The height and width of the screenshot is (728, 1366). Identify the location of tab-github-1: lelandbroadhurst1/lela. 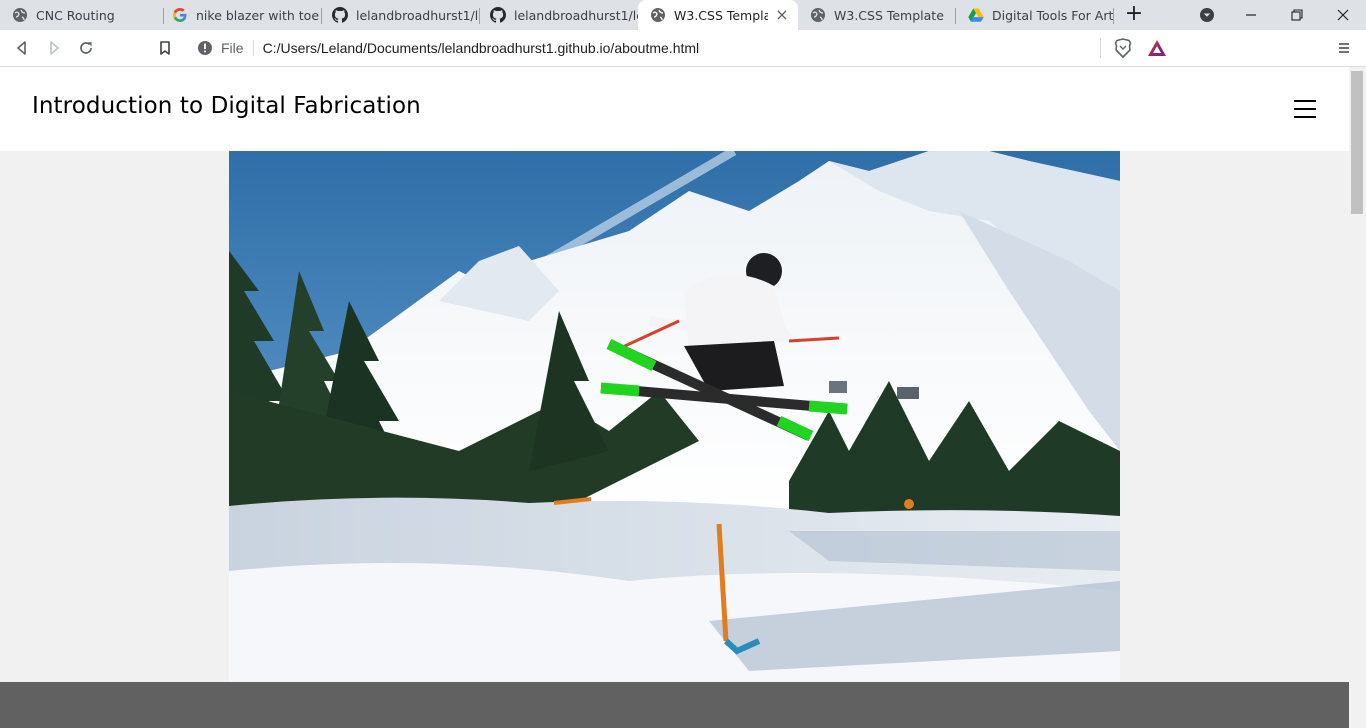
(399, 15).